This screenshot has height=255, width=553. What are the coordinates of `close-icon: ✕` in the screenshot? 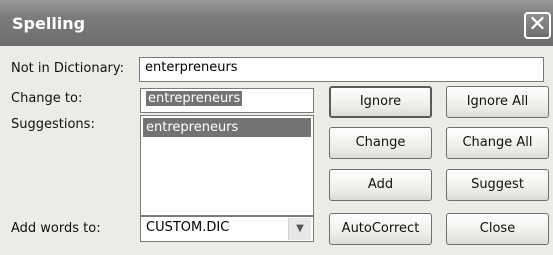 It's located at (537, 25).